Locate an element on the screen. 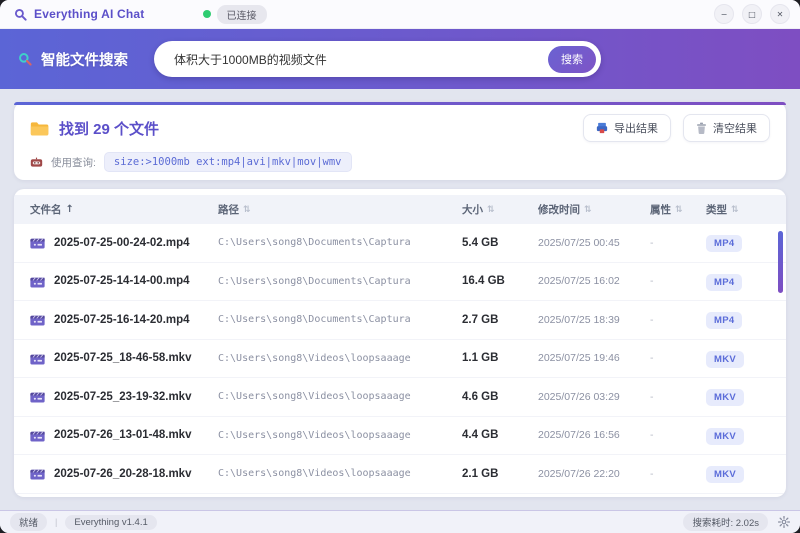 The image size is (800, 533). file-modified-time: 2025/07/25 16:02 is located at coordinates (579, 281).